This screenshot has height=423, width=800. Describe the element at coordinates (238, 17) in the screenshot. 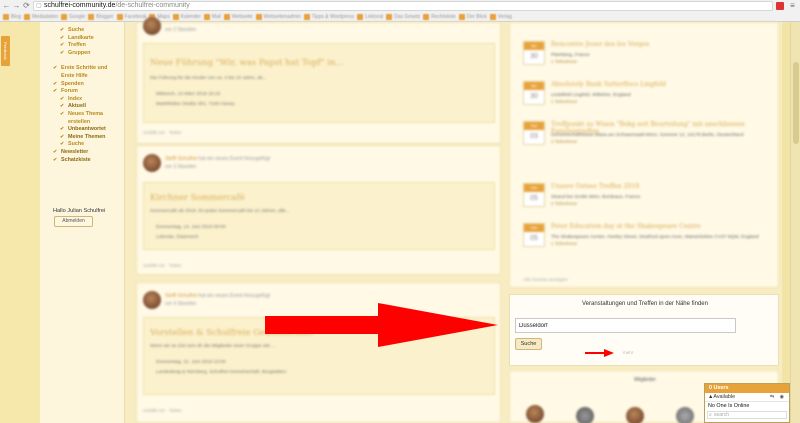

I see `bookmark-item: Webseite` at that location.